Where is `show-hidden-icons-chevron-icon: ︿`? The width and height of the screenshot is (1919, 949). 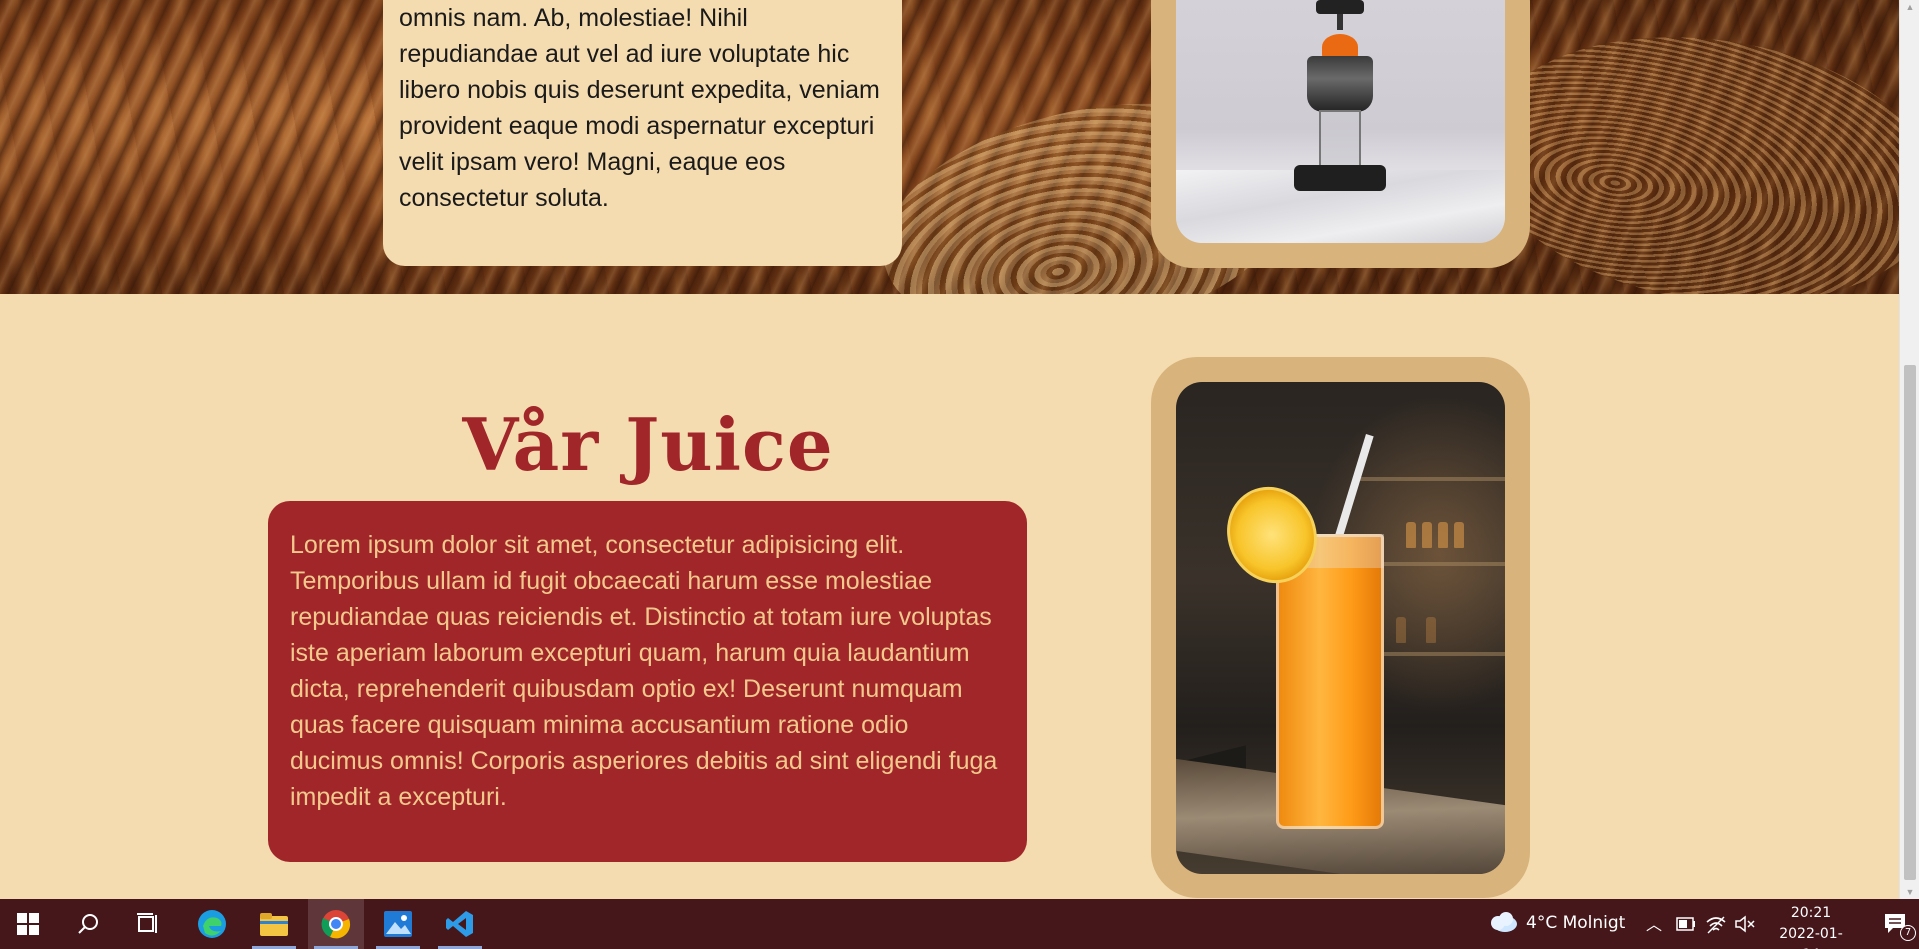 show-hidden-icons-chevron-icon: ︿ is located at coordinates (1654, 923).